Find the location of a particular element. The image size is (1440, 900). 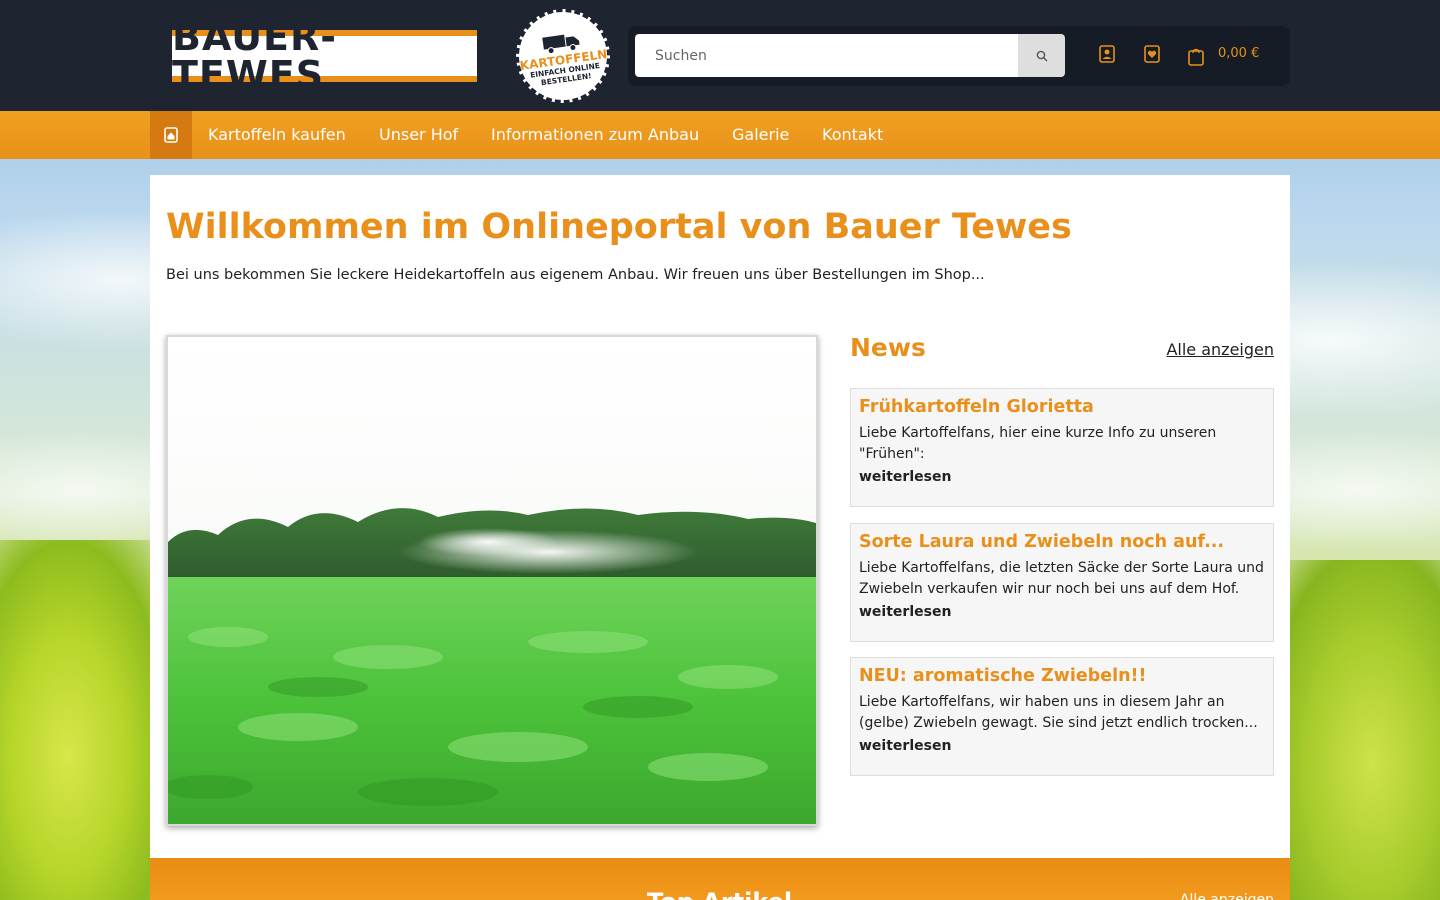

search-button is located at coordinates (1041, 55).